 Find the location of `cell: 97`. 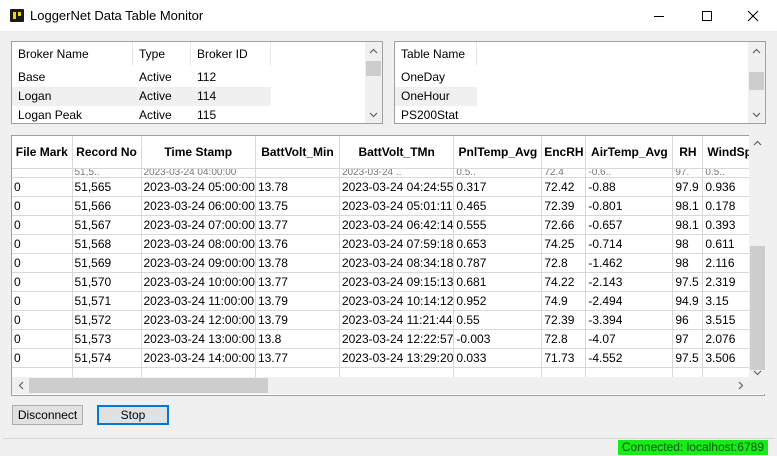

cell: 97 is located at coordinates (688, 339).